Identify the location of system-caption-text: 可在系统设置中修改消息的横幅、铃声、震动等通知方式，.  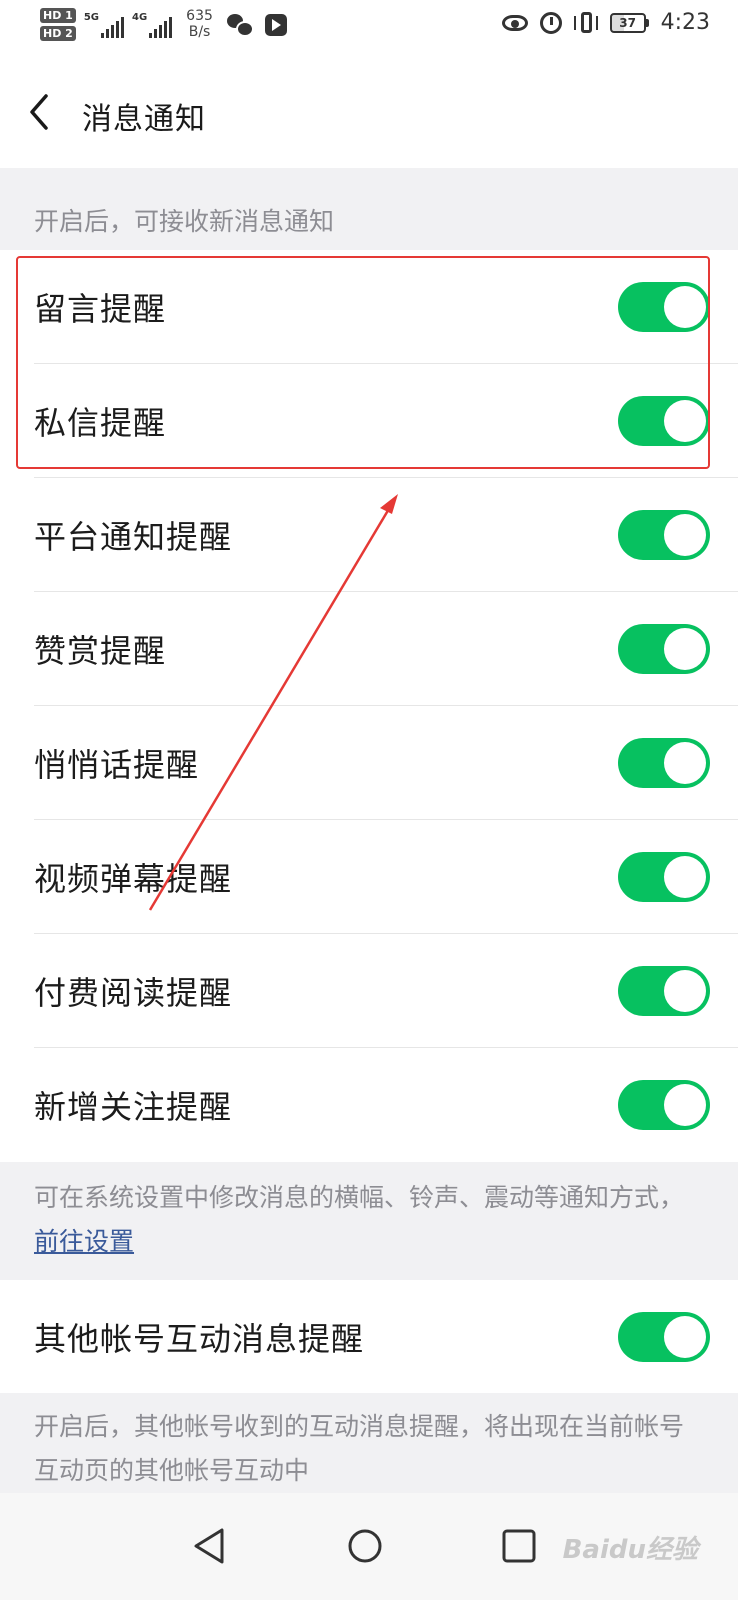
(359, 1197).